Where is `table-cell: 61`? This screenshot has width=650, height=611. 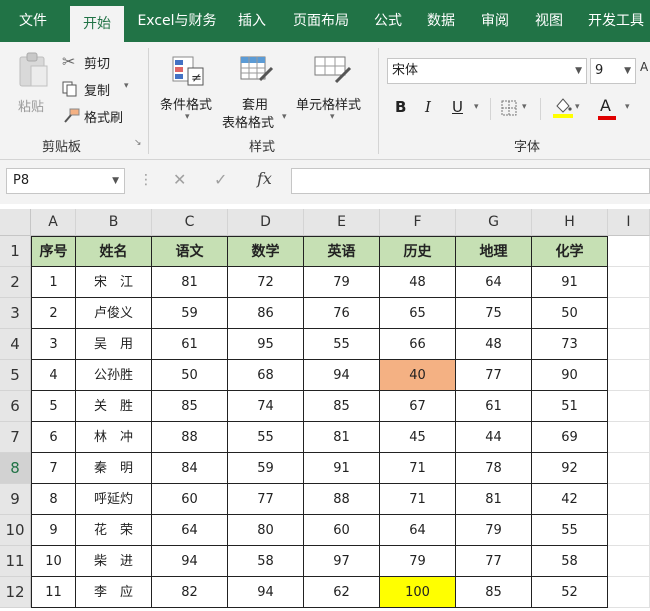 table-cell: 61 is located at coordinates (190, 344).